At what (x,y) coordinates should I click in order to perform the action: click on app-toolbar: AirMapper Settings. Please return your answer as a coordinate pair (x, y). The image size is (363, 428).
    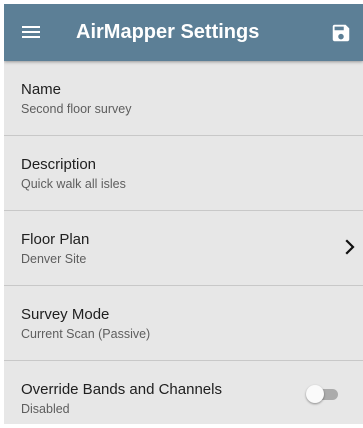
    Looking at the image, I should click on (183, 32).